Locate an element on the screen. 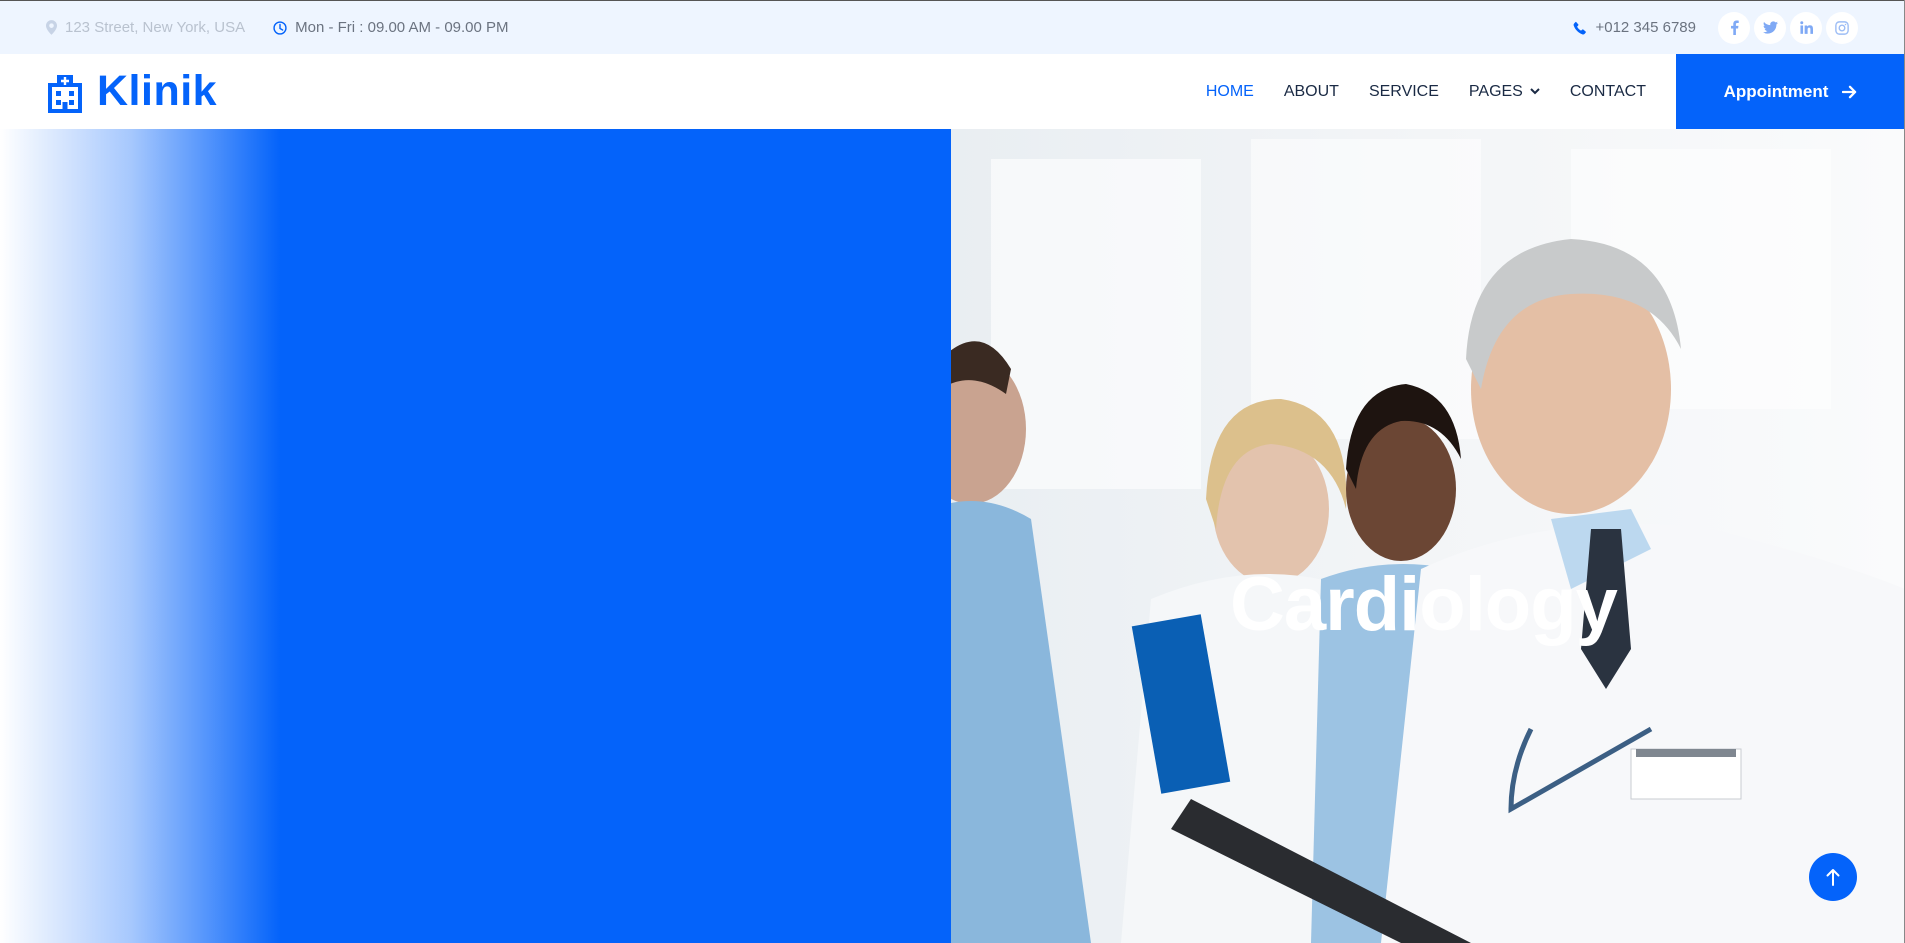 This screenshot has height=943, width=1905. instagram-icon is located at coordinates (1842, 27).